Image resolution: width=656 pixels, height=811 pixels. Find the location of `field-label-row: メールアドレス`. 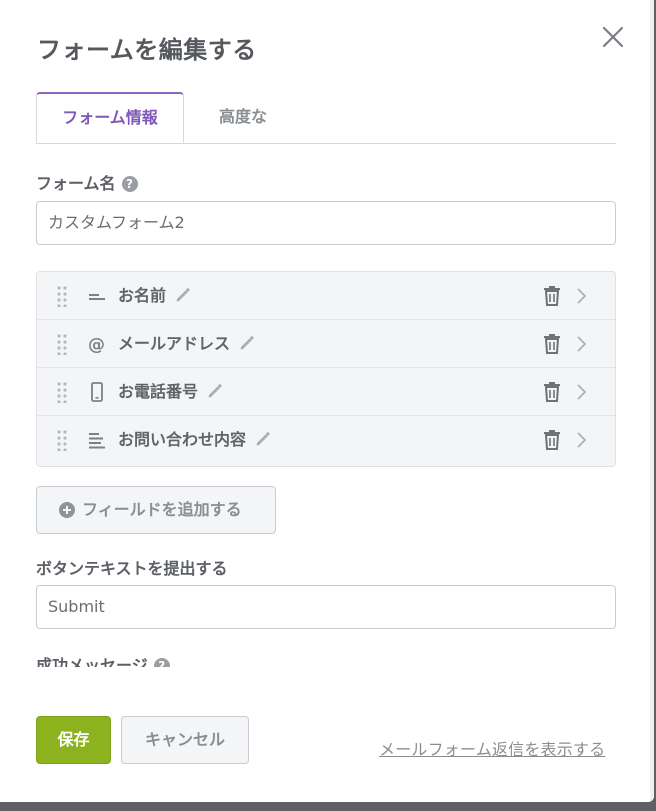

field-label-row: メールアドレス is located at coordinates (187, 344).